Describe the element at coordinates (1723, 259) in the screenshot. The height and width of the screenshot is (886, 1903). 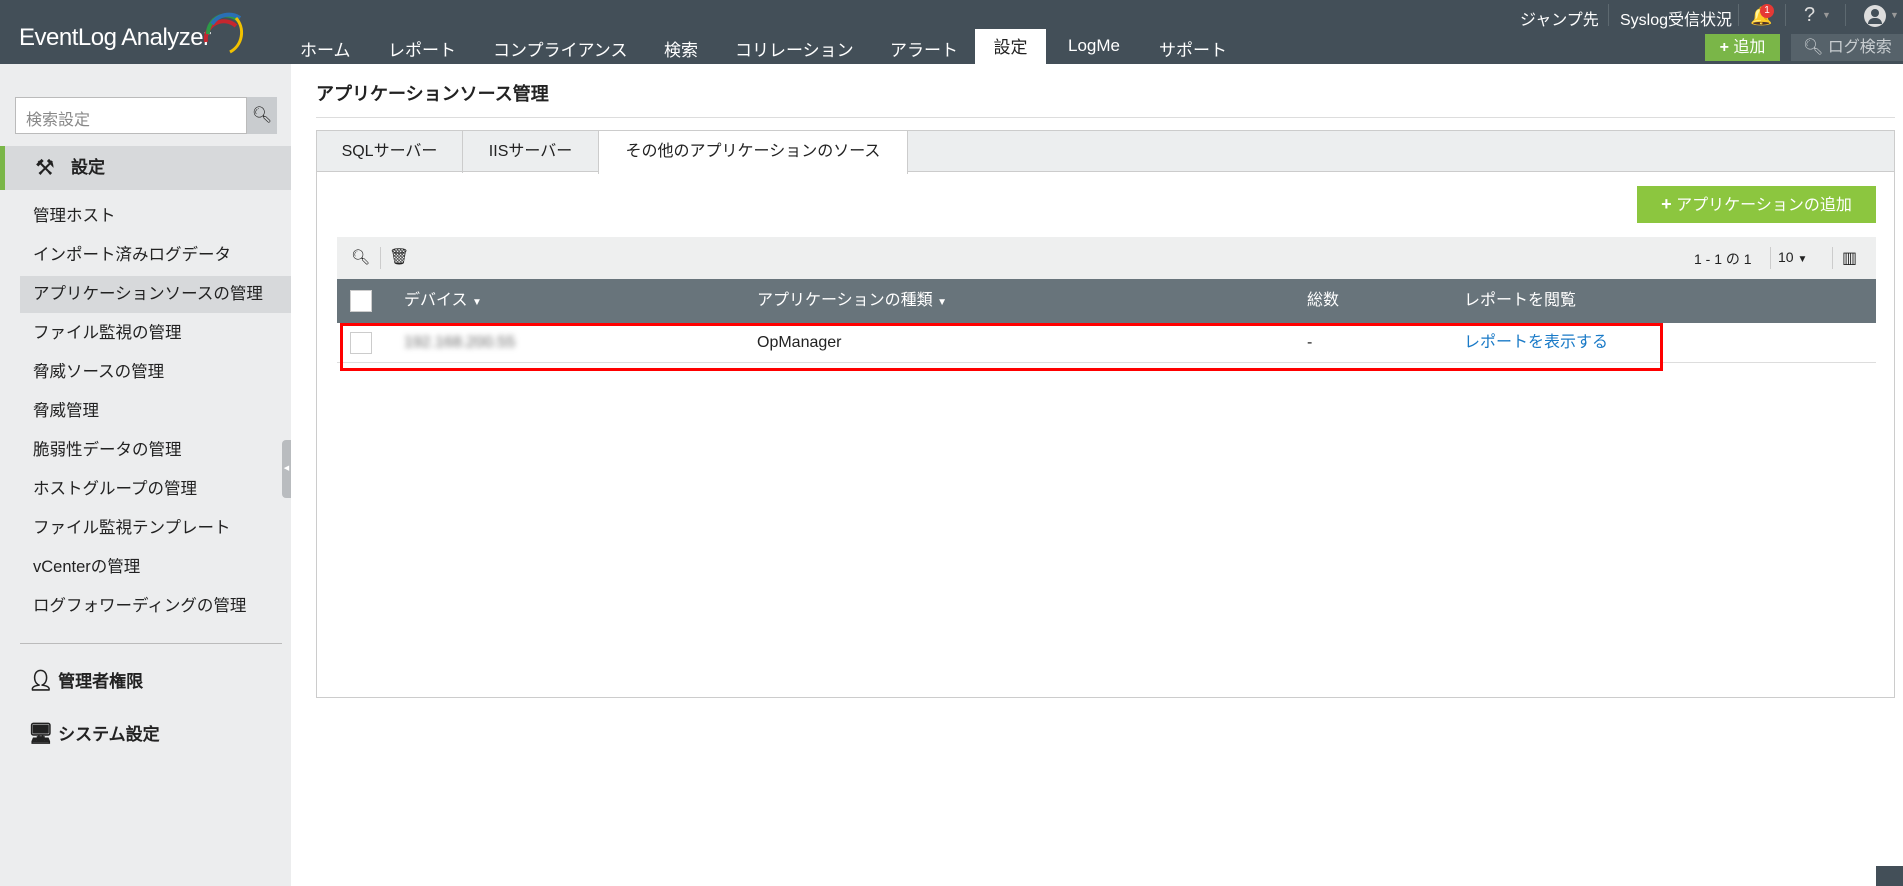
I see `pagination-info: 1 - 1 の 1` at that location.